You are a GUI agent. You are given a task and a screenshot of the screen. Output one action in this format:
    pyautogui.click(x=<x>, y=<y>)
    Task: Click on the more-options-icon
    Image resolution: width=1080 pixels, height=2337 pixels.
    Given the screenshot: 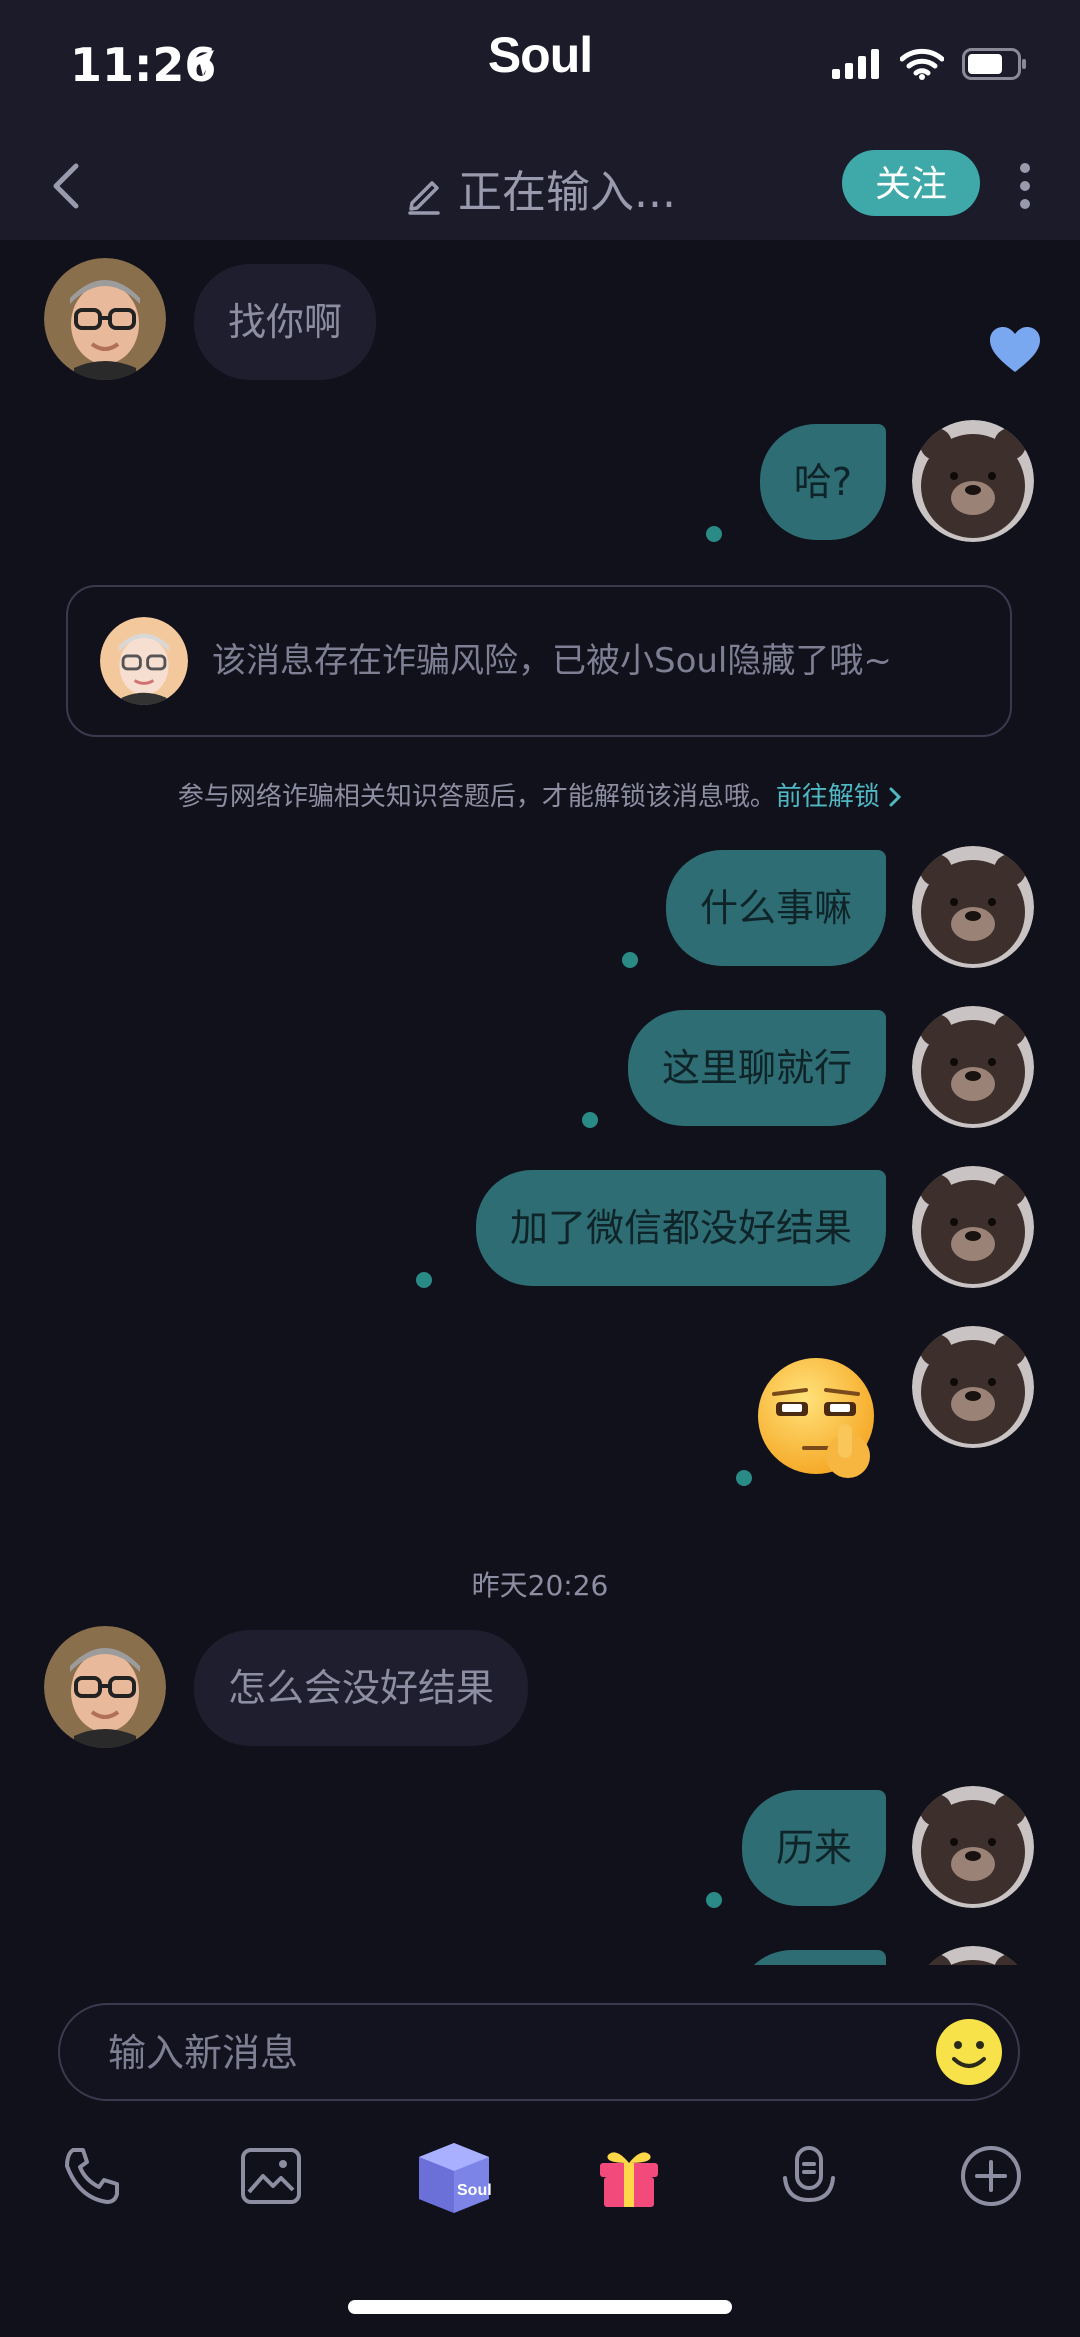 What is the action you would take?
    pyautogui.click(x=1025, y=186)
    